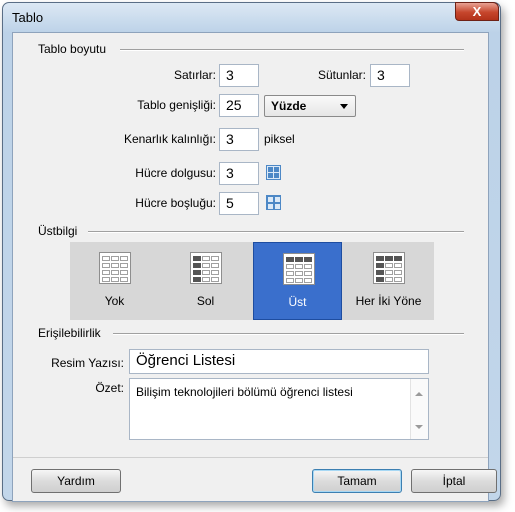 This screenshot has height=512, width=515. I want to click on table-left-header-icon, so click(206, 268).